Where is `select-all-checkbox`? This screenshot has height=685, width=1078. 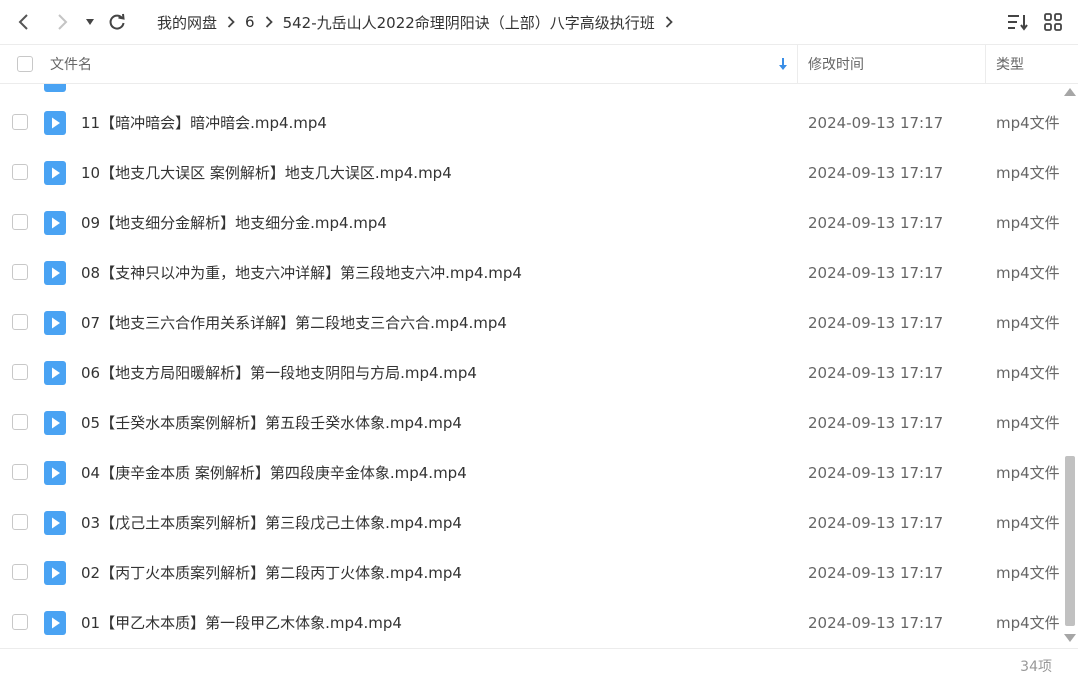
select-all-checkbox is located at coordinates (25, 64).